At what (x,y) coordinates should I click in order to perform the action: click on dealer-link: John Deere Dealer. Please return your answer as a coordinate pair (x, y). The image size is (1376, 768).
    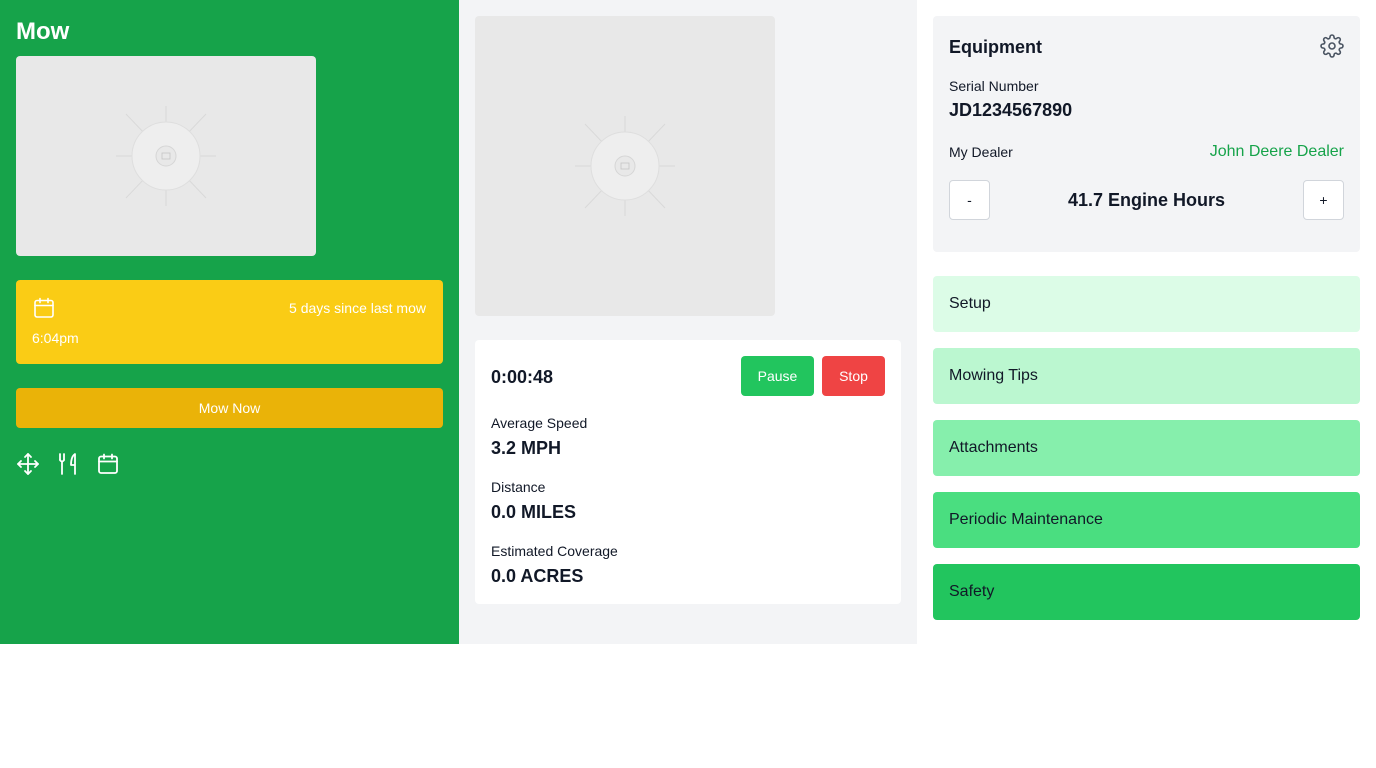
    Looking at the image, I should click on (1277, 152).